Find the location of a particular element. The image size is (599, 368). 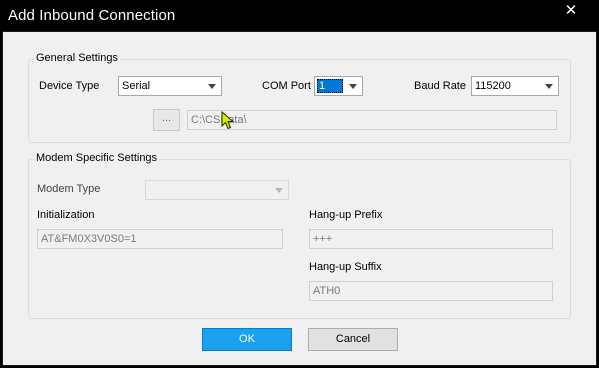

hangup-prefix-value: +++ is located at coordinates (323, 239).